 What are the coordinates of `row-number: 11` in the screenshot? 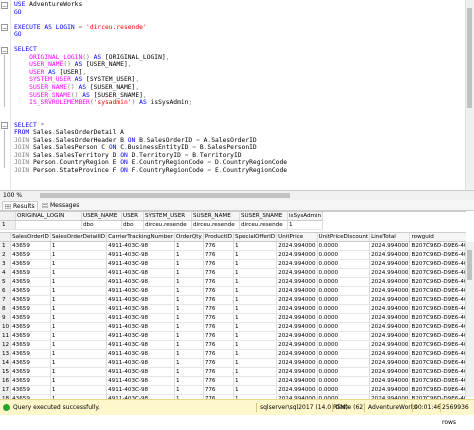 It's located at (6, 336).